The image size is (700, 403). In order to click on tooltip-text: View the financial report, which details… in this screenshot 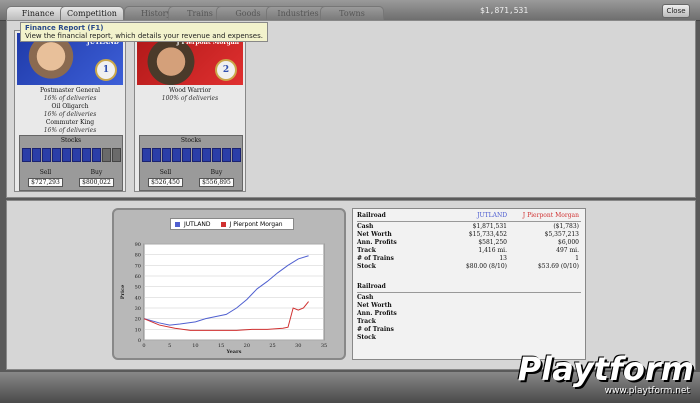, I will do `click(144, 36)`.